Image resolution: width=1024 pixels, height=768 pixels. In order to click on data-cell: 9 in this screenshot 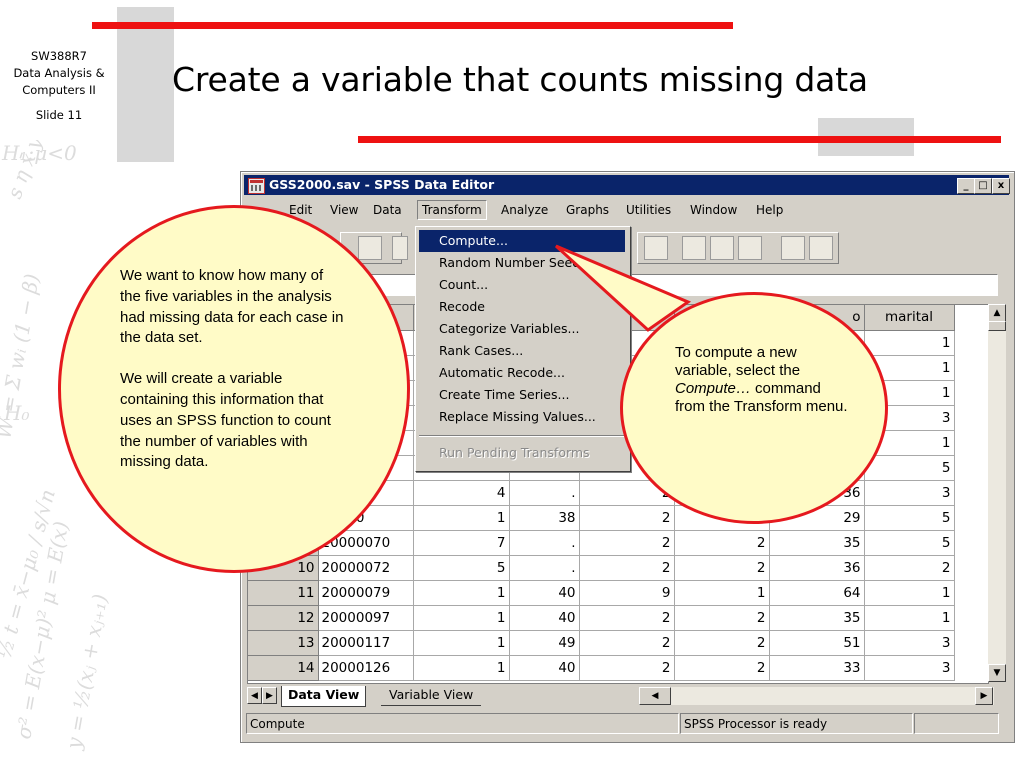, I will do `click(627, 593)`.